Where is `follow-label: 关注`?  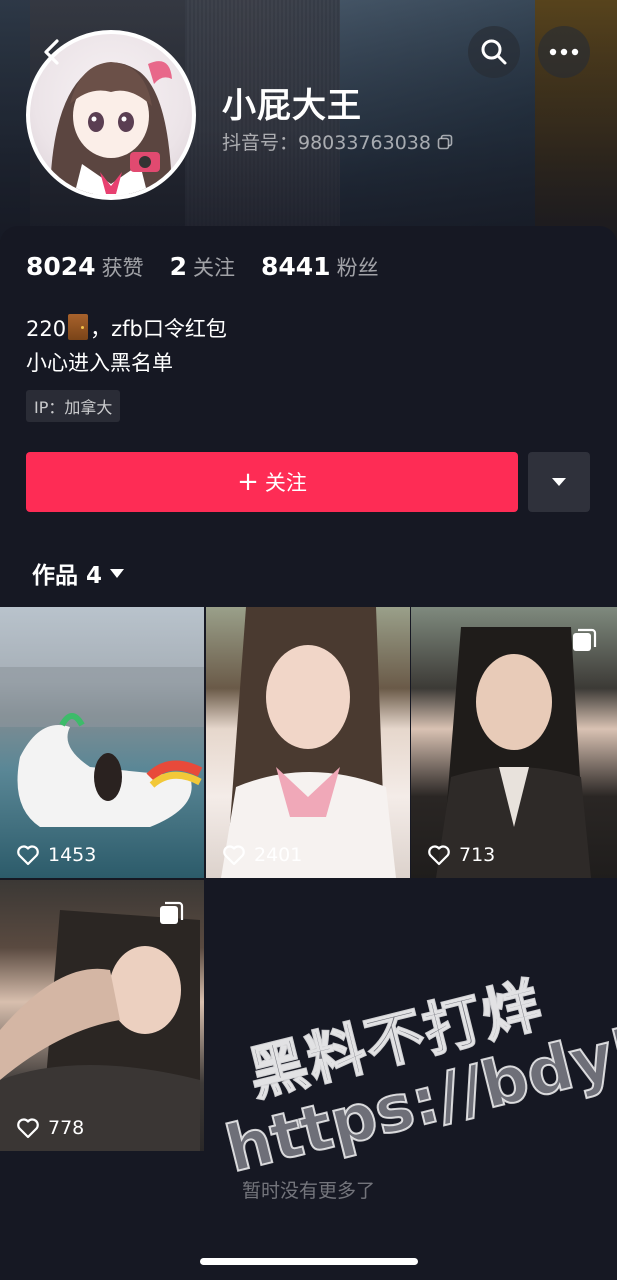
follow-label: 关注 is located at coordinates (285, 483).